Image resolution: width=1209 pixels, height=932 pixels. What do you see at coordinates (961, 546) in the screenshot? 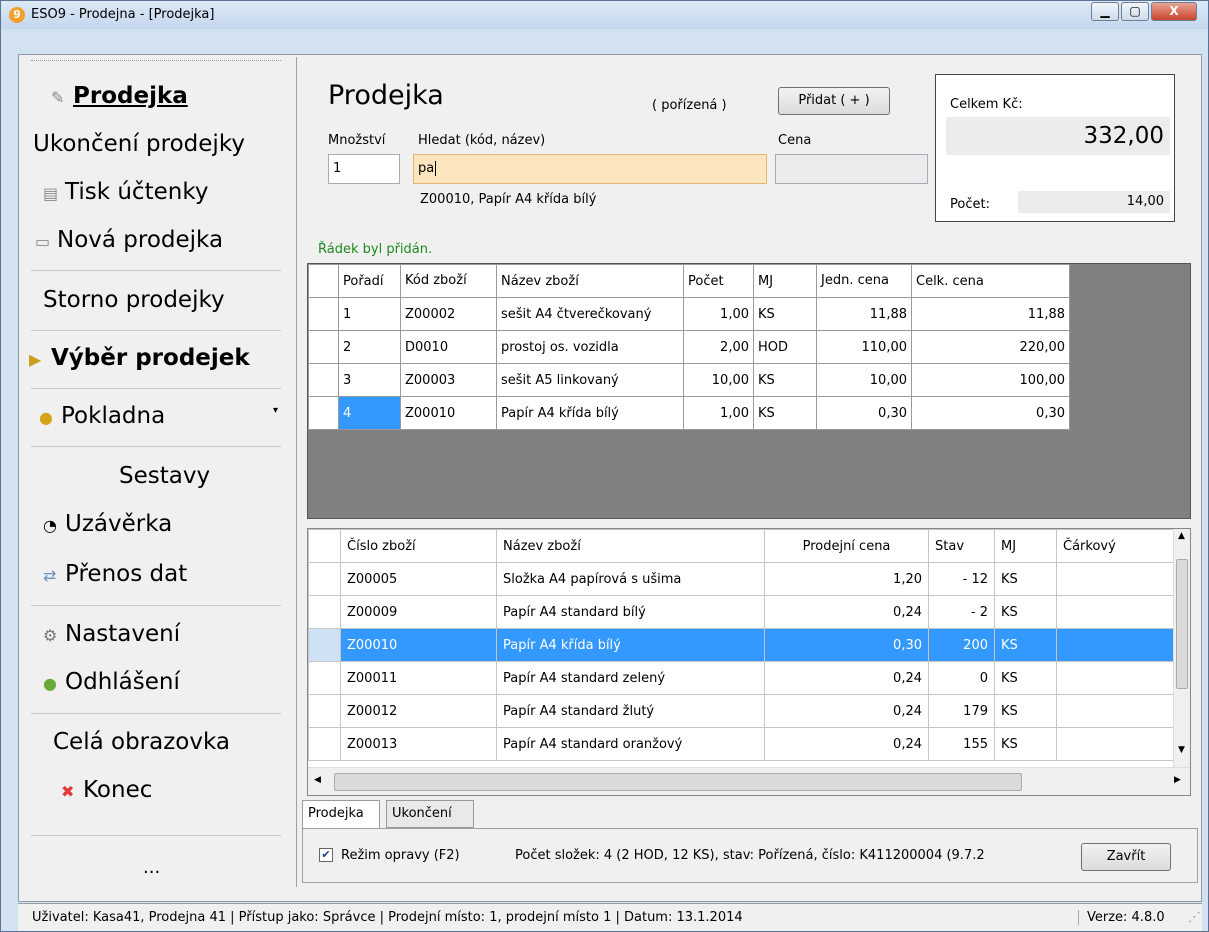
I see `col-header: Stav` at bounding box center [961, 546].